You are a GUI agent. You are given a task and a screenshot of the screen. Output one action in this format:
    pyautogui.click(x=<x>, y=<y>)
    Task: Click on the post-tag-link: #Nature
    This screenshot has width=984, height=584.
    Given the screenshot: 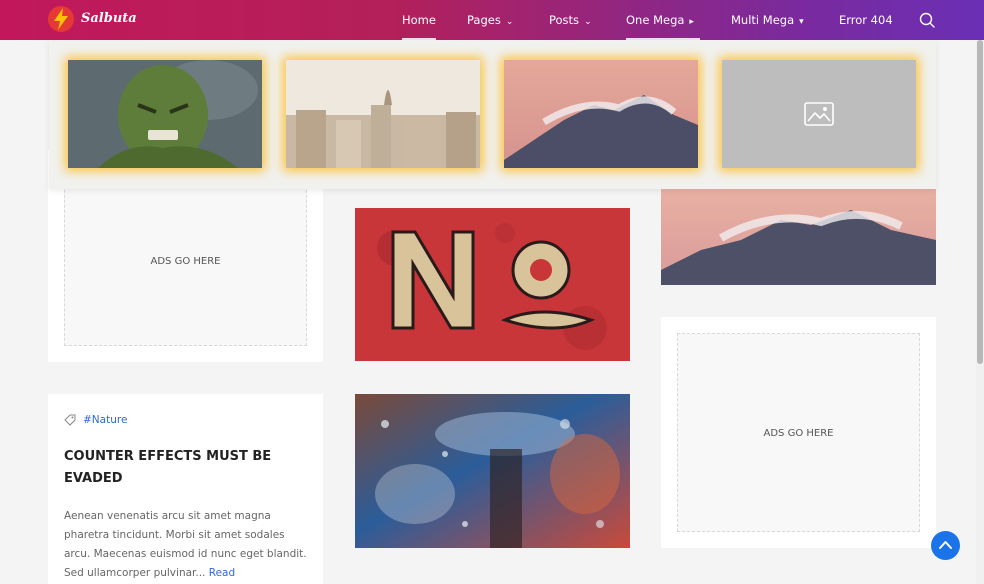 What is the action you would take?
    pyautogui.click(x=105, y=420)
    